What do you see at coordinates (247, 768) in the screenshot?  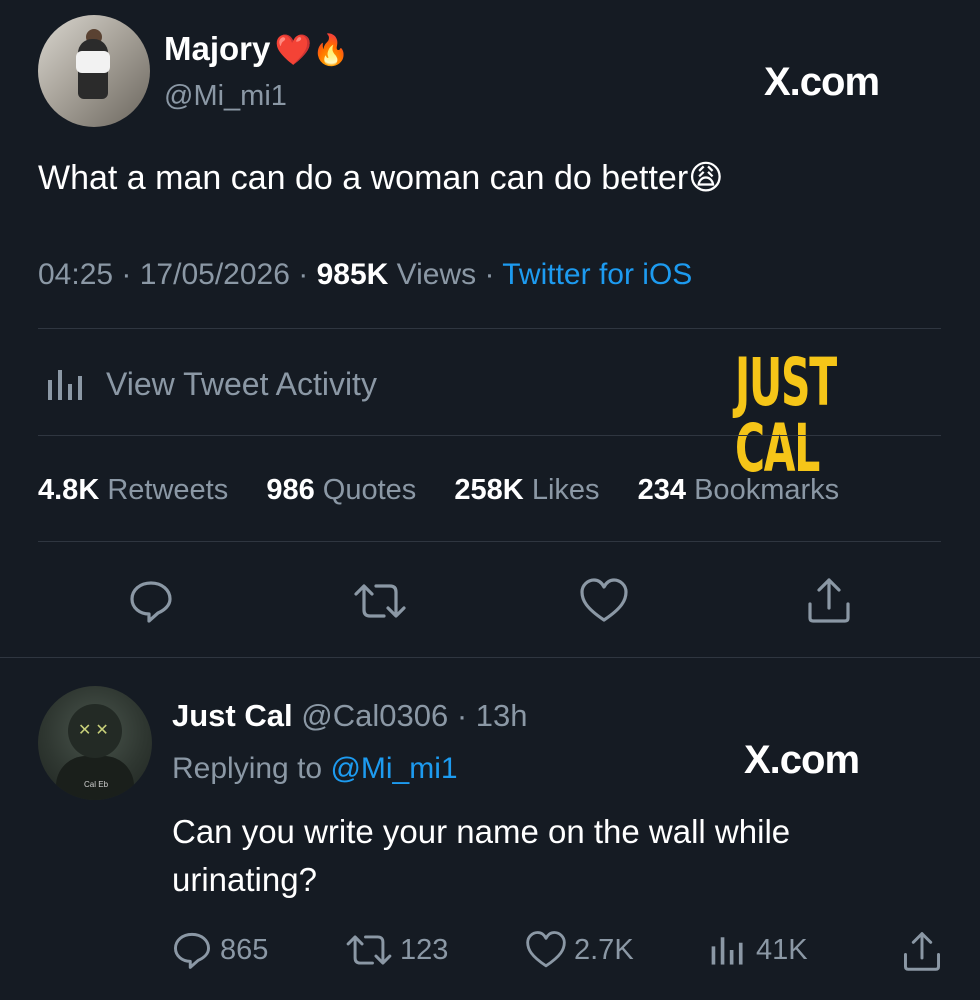 I see `replying-label: Replying to` at bounding box center [247, 768].